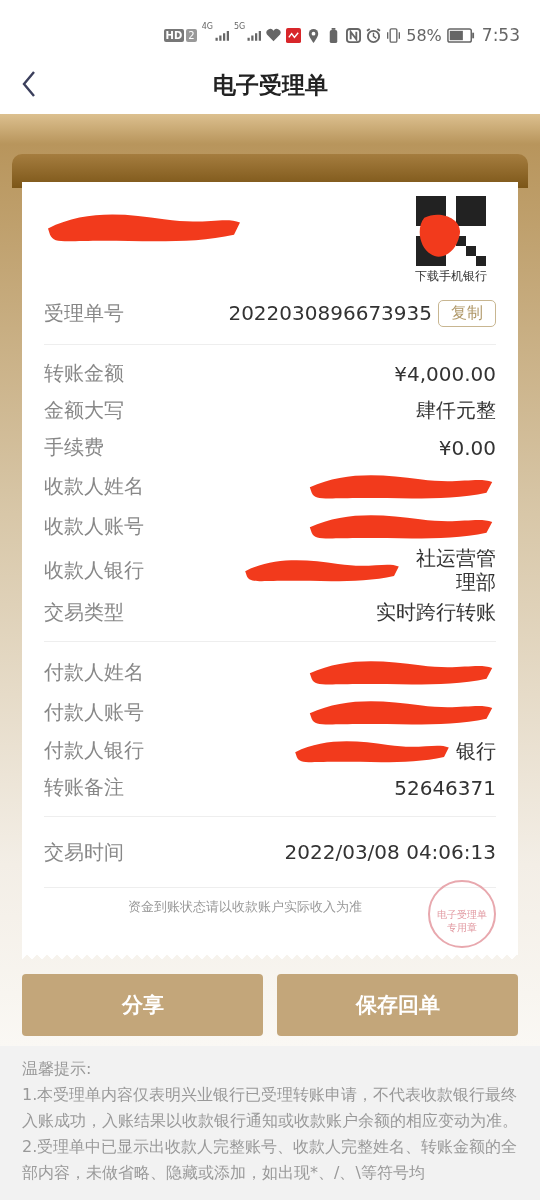  Describe the element at coordinates (294, 35) in the screenshot. I see `app-notification-icon` at that location.